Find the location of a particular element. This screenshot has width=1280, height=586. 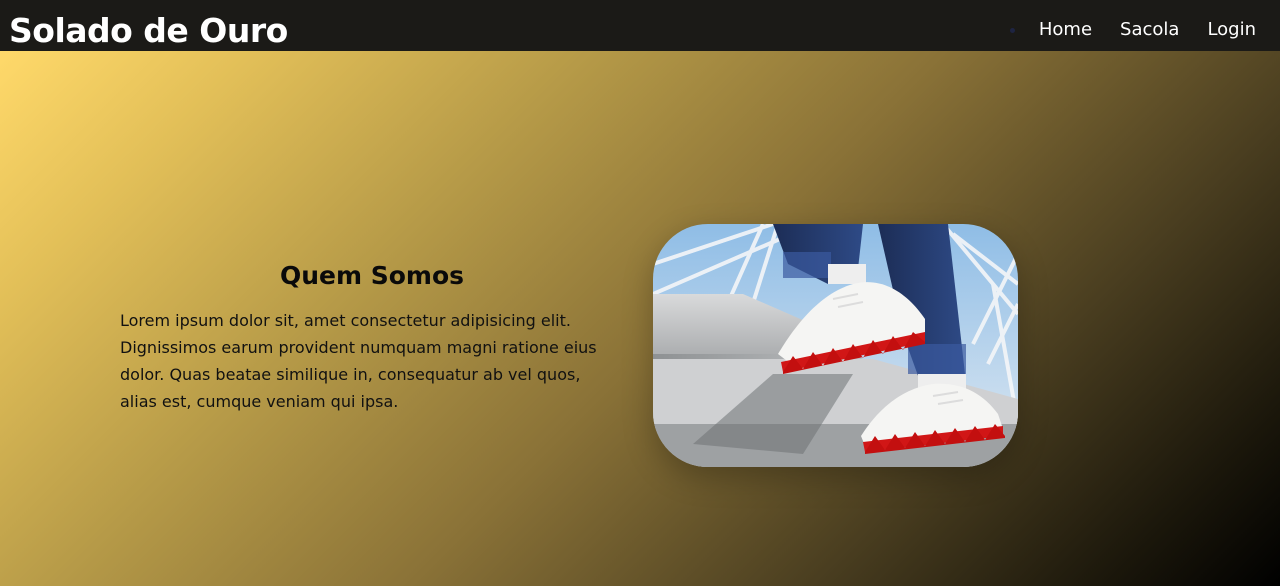

about-title: Quem Somos is located at coordinates (372, 275).